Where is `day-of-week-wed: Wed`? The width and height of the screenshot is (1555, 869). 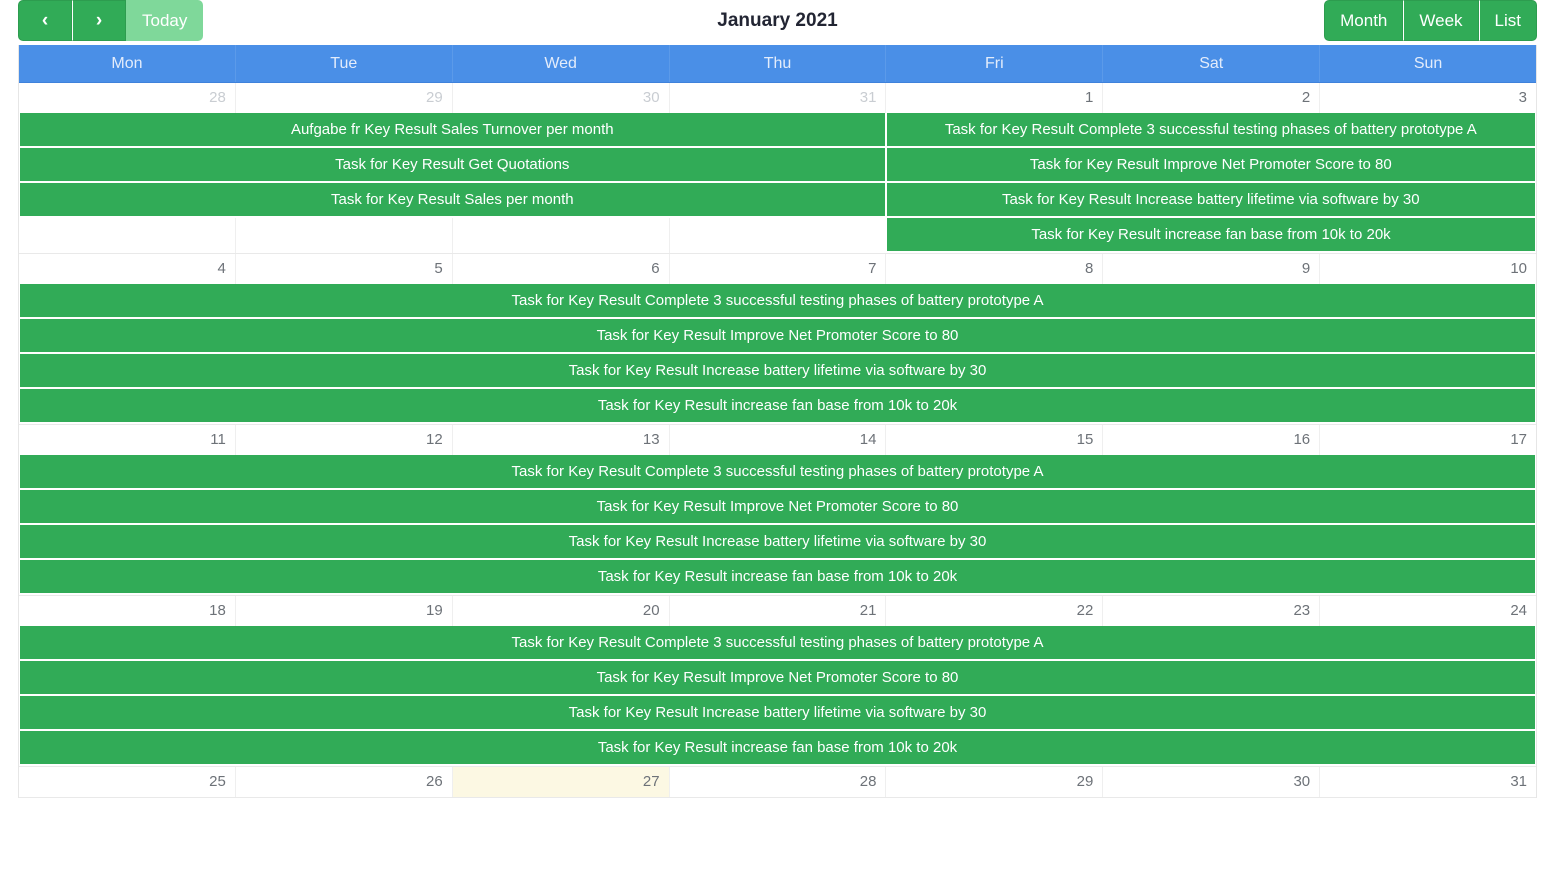 day-of-week-wed: Wed is located at coordinates (560, 63).